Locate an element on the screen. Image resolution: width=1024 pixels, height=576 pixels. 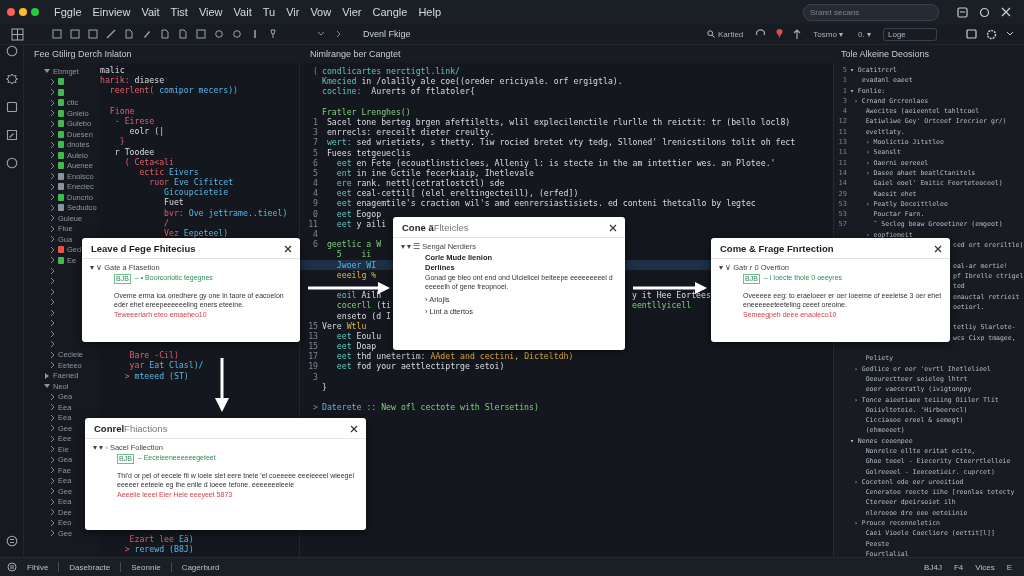
code-line: Ezart lee Eä) is located at coordinates (161, 538).